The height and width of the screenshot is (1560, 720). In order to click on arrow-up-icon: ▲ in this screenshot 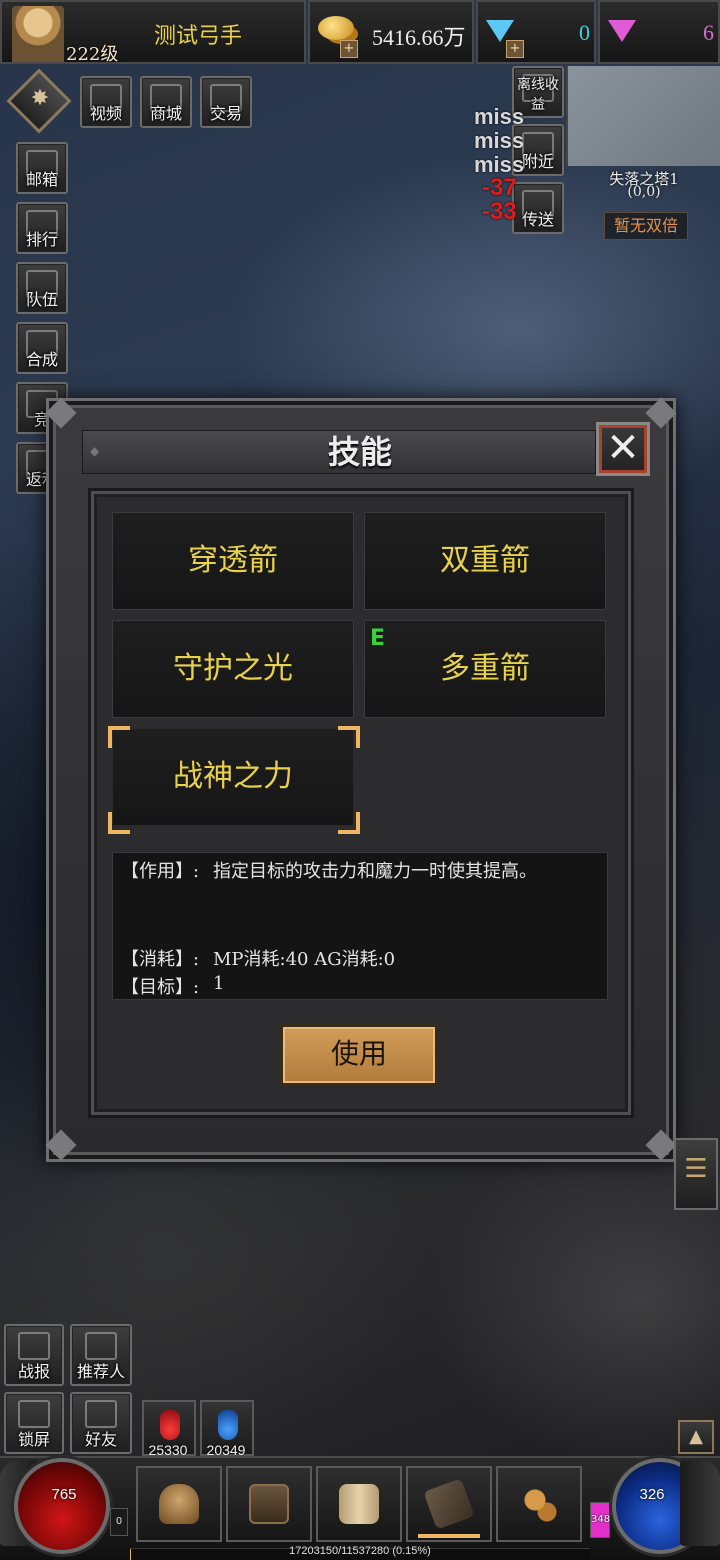, I will do `click(696, 1436)`.